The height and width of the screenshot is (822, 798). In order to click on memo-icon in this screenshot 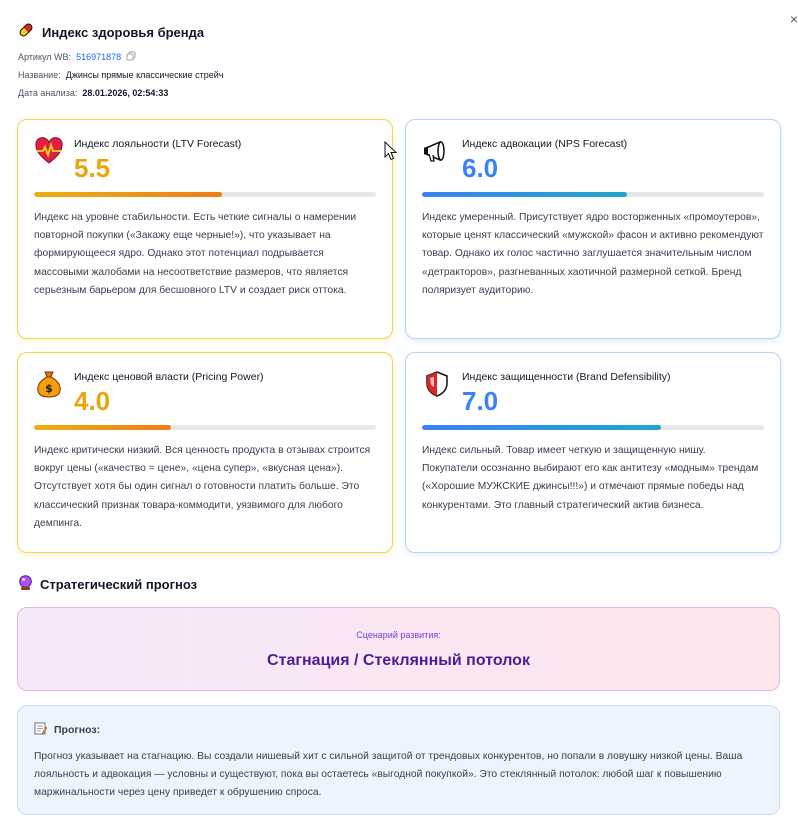, I will do `click(41, 730)`.